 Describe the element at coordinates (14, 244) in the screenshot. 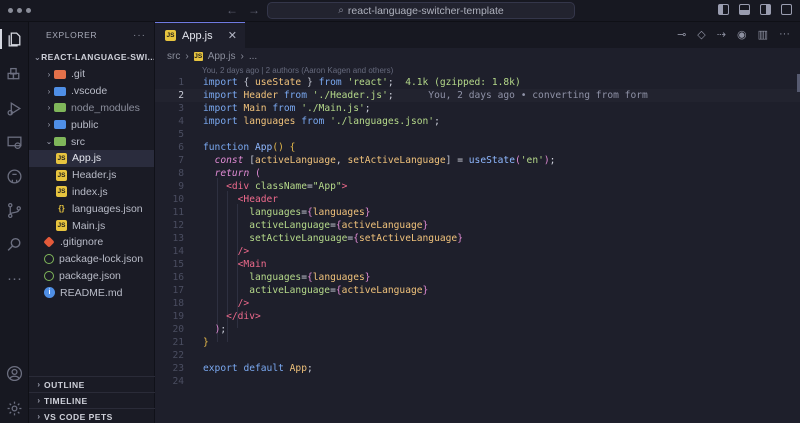

I see `search-icon` at that location.